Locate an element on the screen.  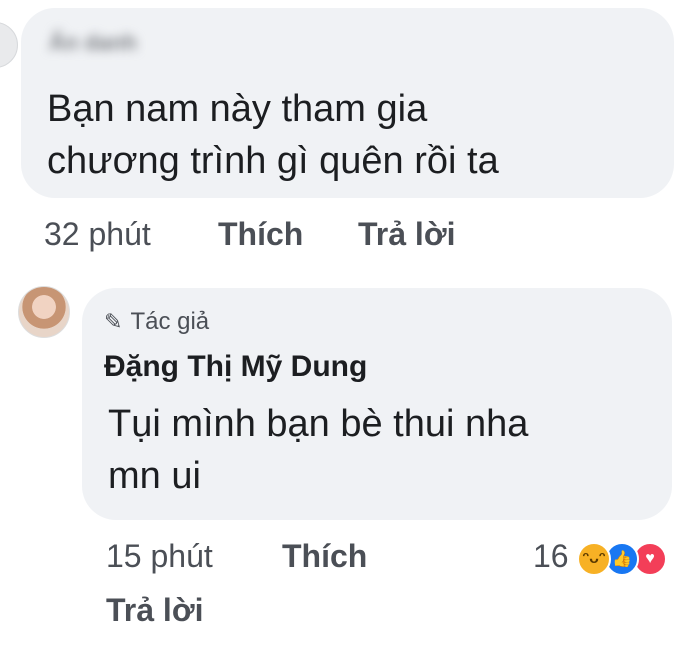
pencil-icon: ✎ is located at coordinates (113, 321).